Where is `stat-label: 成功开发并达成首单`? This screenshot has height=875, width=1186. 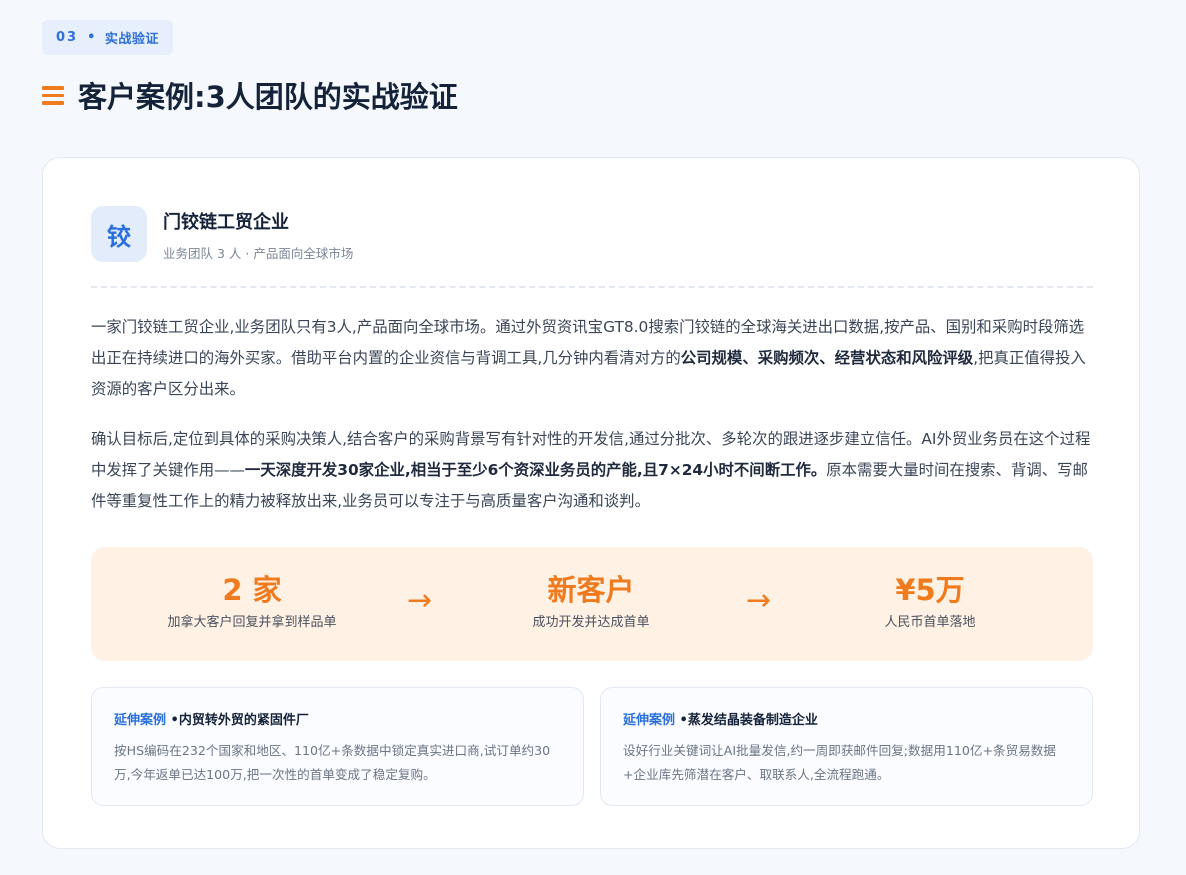 stat-label: 成功开发并达成首单 is located at coordinates (591, 622).